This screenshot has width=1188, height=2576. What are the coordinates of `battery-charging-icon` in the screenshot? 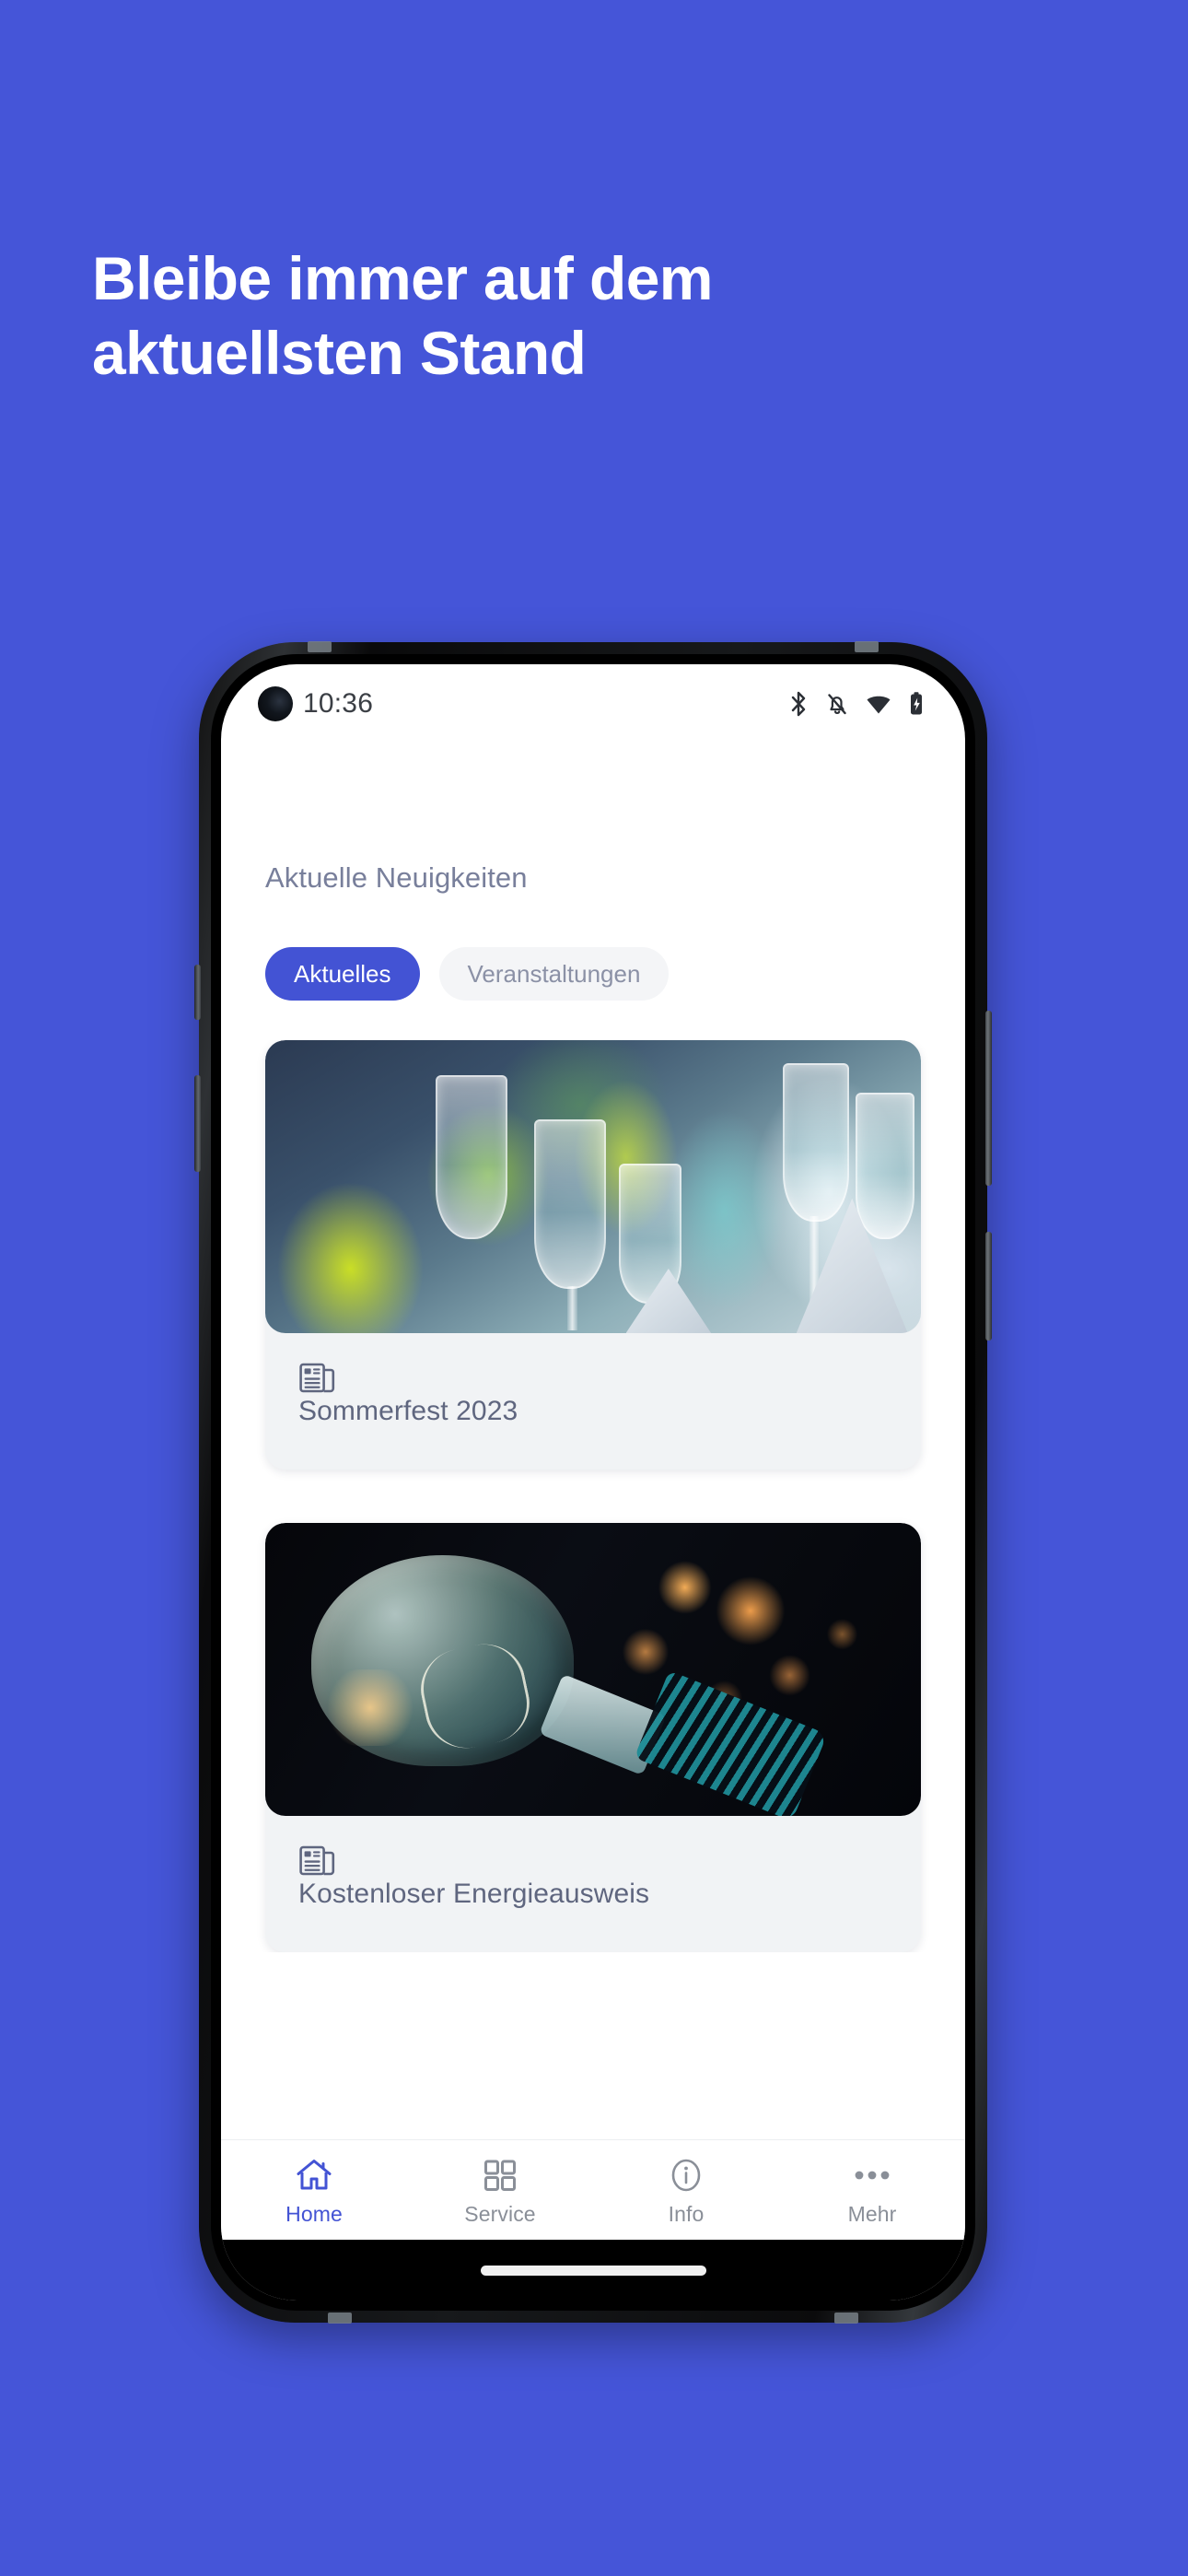 It's located at (916, 704).